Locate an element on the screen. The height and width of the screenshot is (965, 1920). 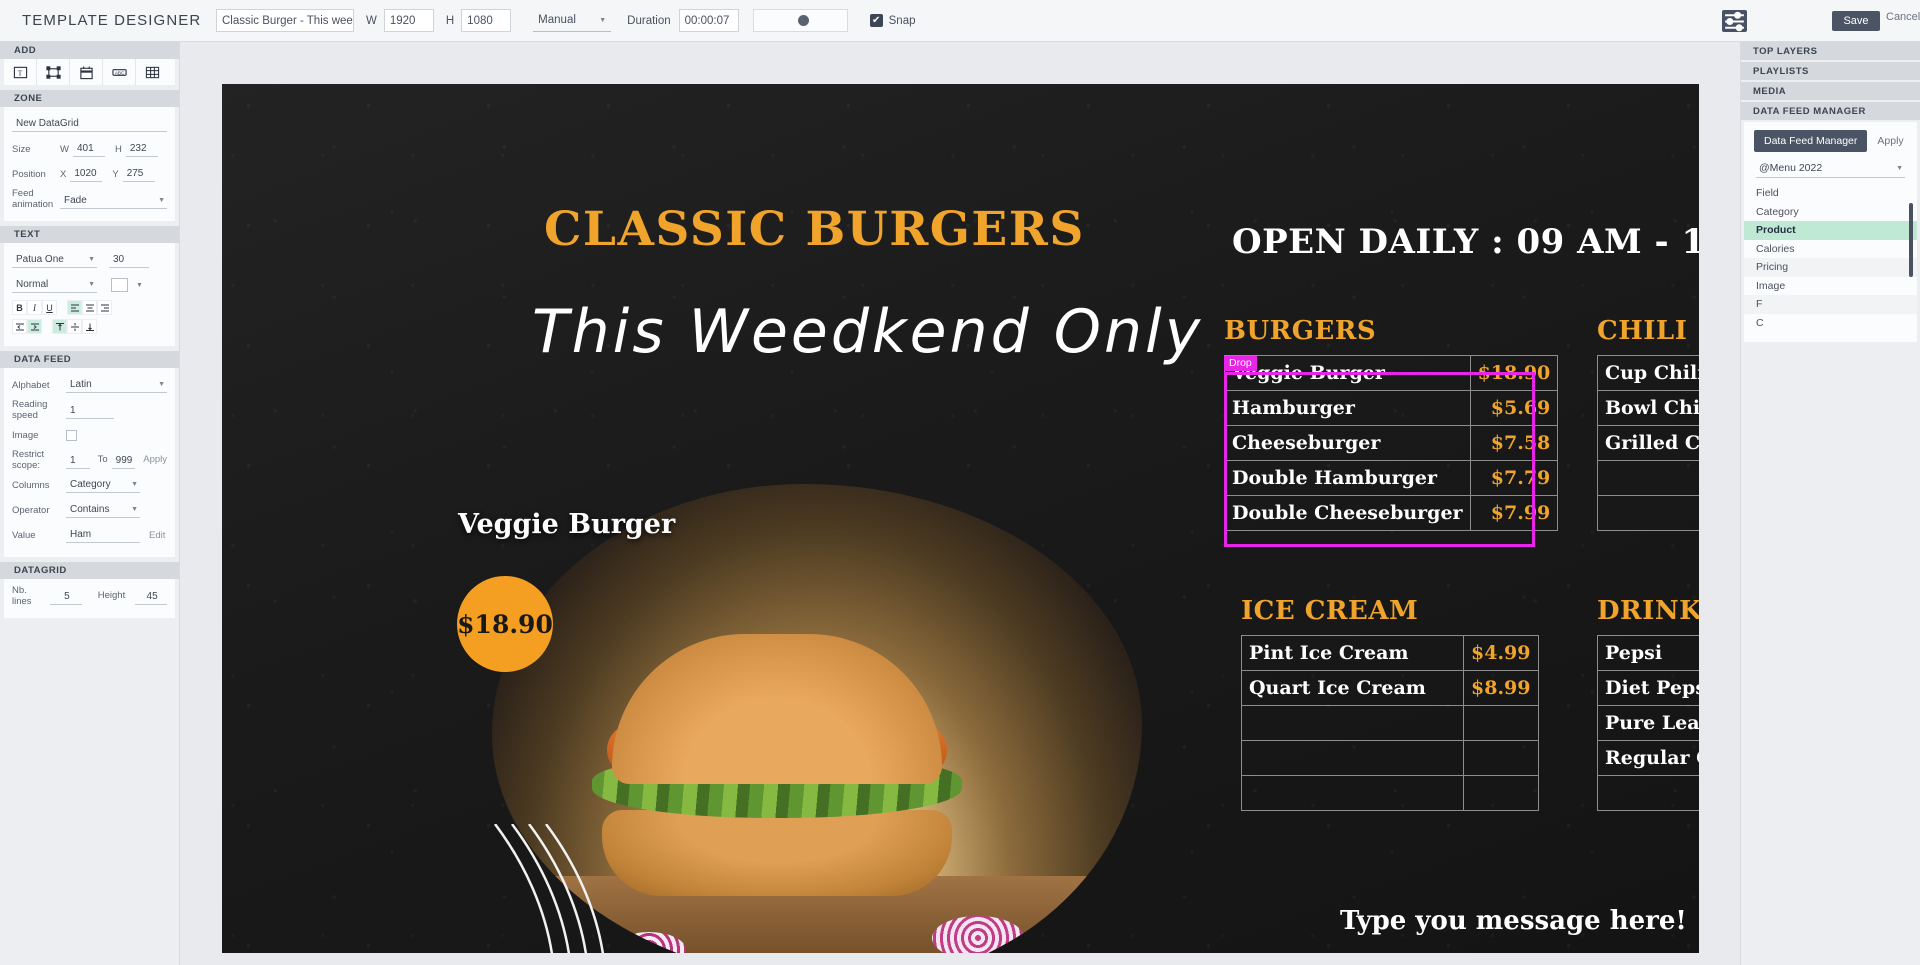
calendar-icon is located at coordinates (86, 72).